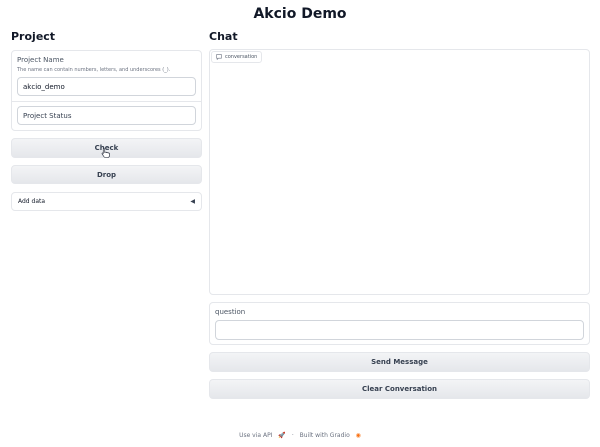  I want to click on drop-button: Drop, so click(106, 174).